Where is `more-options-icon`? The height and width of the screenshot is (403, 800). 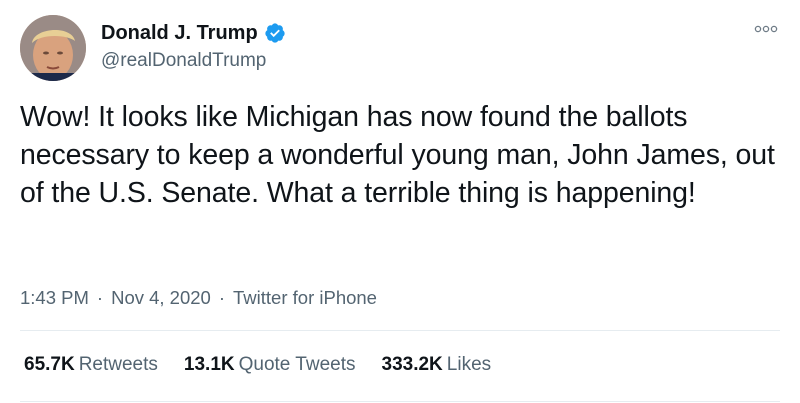 more-options-icon is located at coordinates (766, 29).